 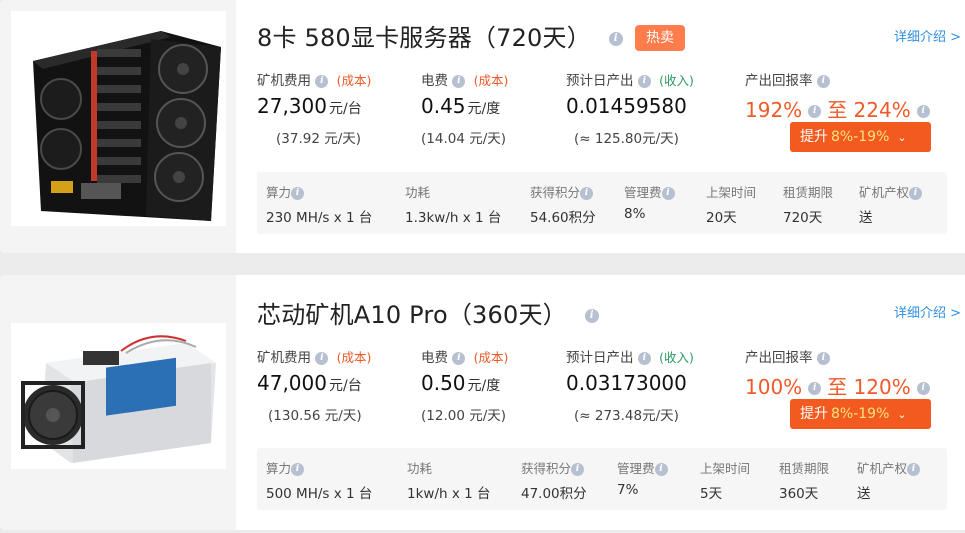 I want to click on elec-per-day: (14.04 元/天), so click(x=464, y=139).